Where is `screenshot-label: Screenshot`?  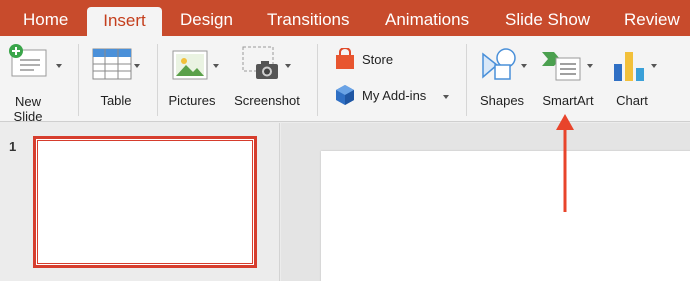
screenshot-label: Screenshot is located at coordinates (267, 100).